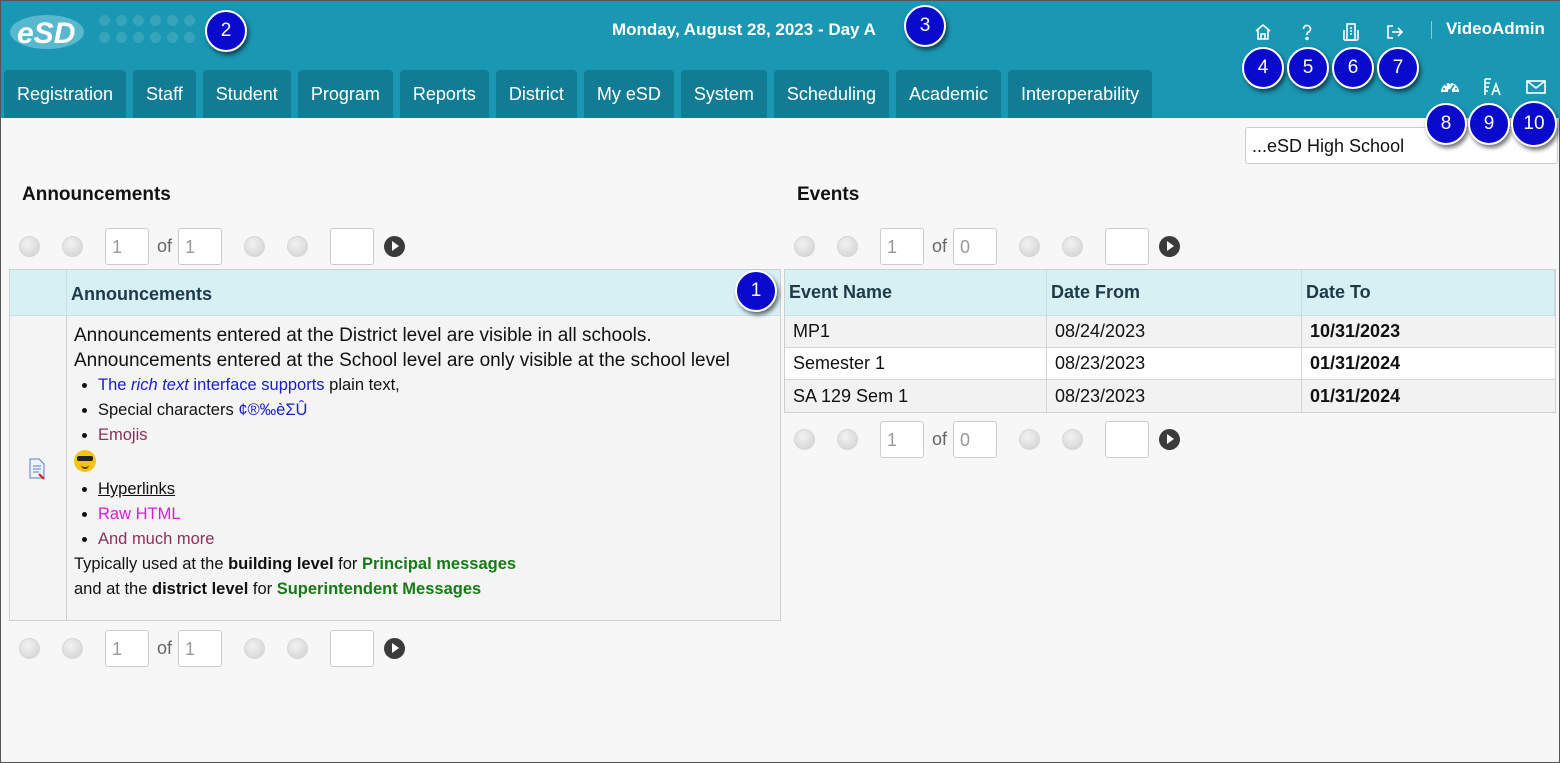 The width and height of the screenshot is (1560, 763). I want to click on announcements-pager-bottom: 1 of 1, so click(212, 648).